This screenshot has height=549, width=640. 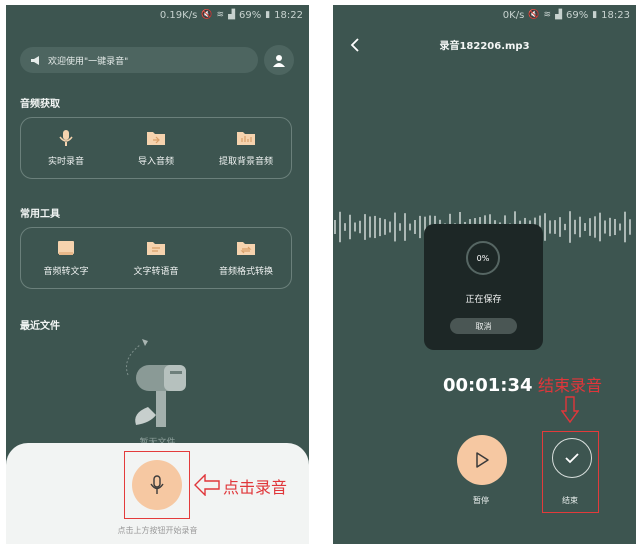 What do you see at coordinates (40, 326) in the screenshot?
I see `section-title-recent-files: 最近文件` at bounding box center [40, 326].